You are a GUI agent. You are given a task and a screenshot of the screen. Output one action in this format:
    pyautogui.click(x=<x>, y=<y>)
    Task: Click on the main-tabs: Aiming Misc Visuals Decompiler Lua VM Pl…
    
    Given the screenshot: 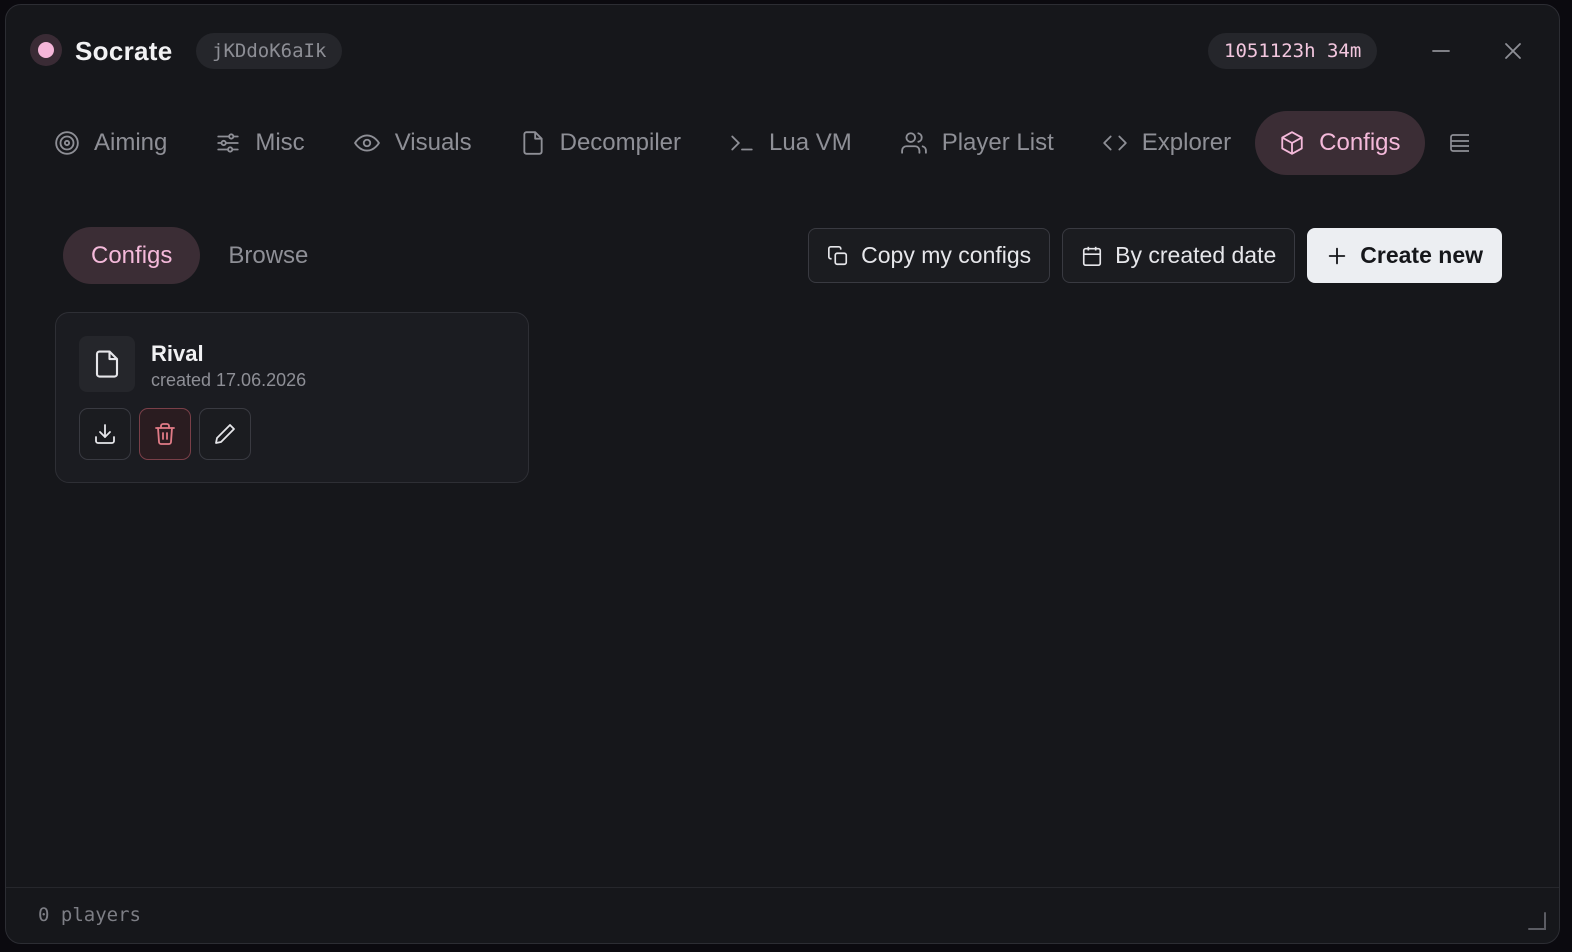 What is the action you would take?
    pyautogui.click(x=756, y=143)
    